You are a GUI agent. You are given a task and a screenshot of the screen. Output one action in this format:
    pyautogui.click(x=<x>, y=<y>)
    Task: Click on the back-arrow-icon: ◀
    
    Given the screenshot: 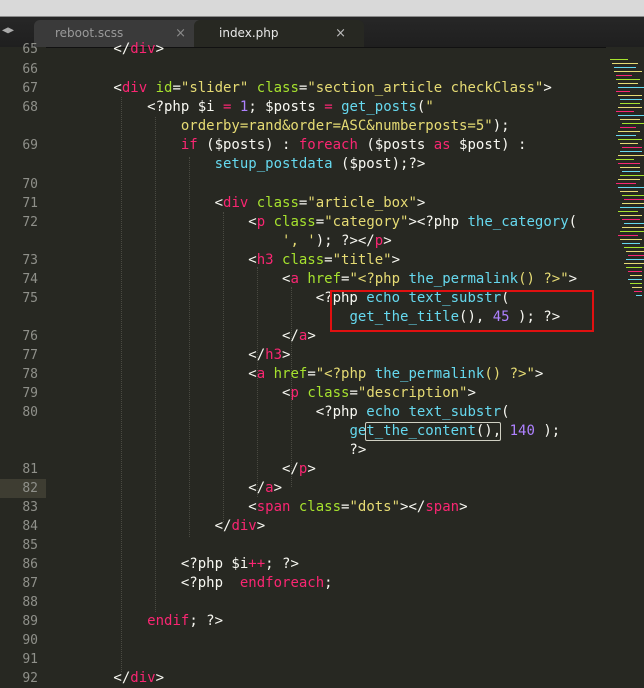 What is the action you would take?
    pyautogui.click(x=5, y=30)
    